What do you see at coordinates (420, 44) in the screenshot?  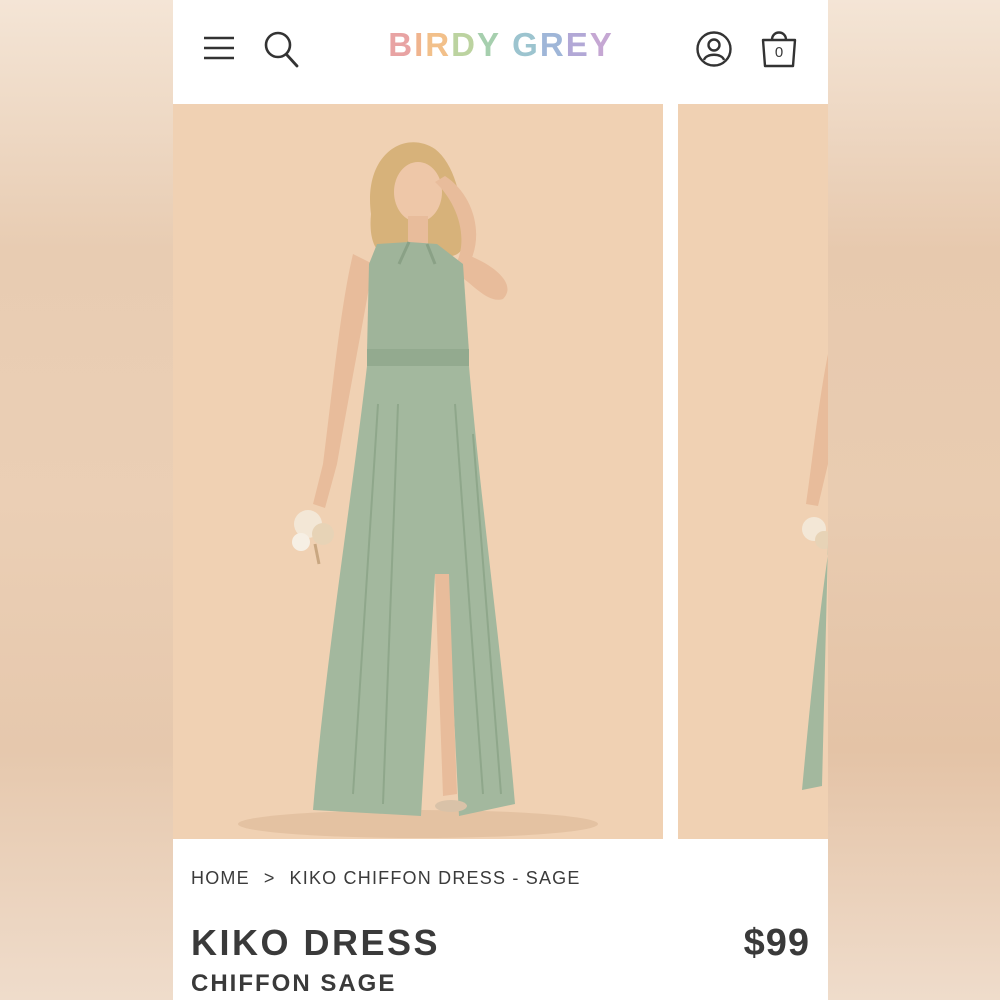 I see `logo-letter: I` at bounding box center [420, 44].